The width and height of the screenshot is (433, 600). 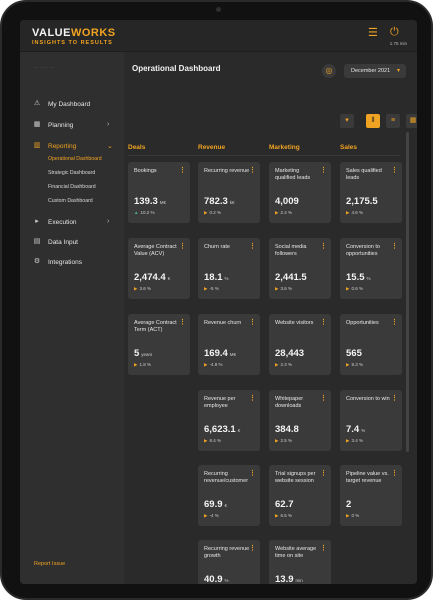 I want to click on sidebar-item-integrations: ⚙ Integrations, so click(x=72, y=263).